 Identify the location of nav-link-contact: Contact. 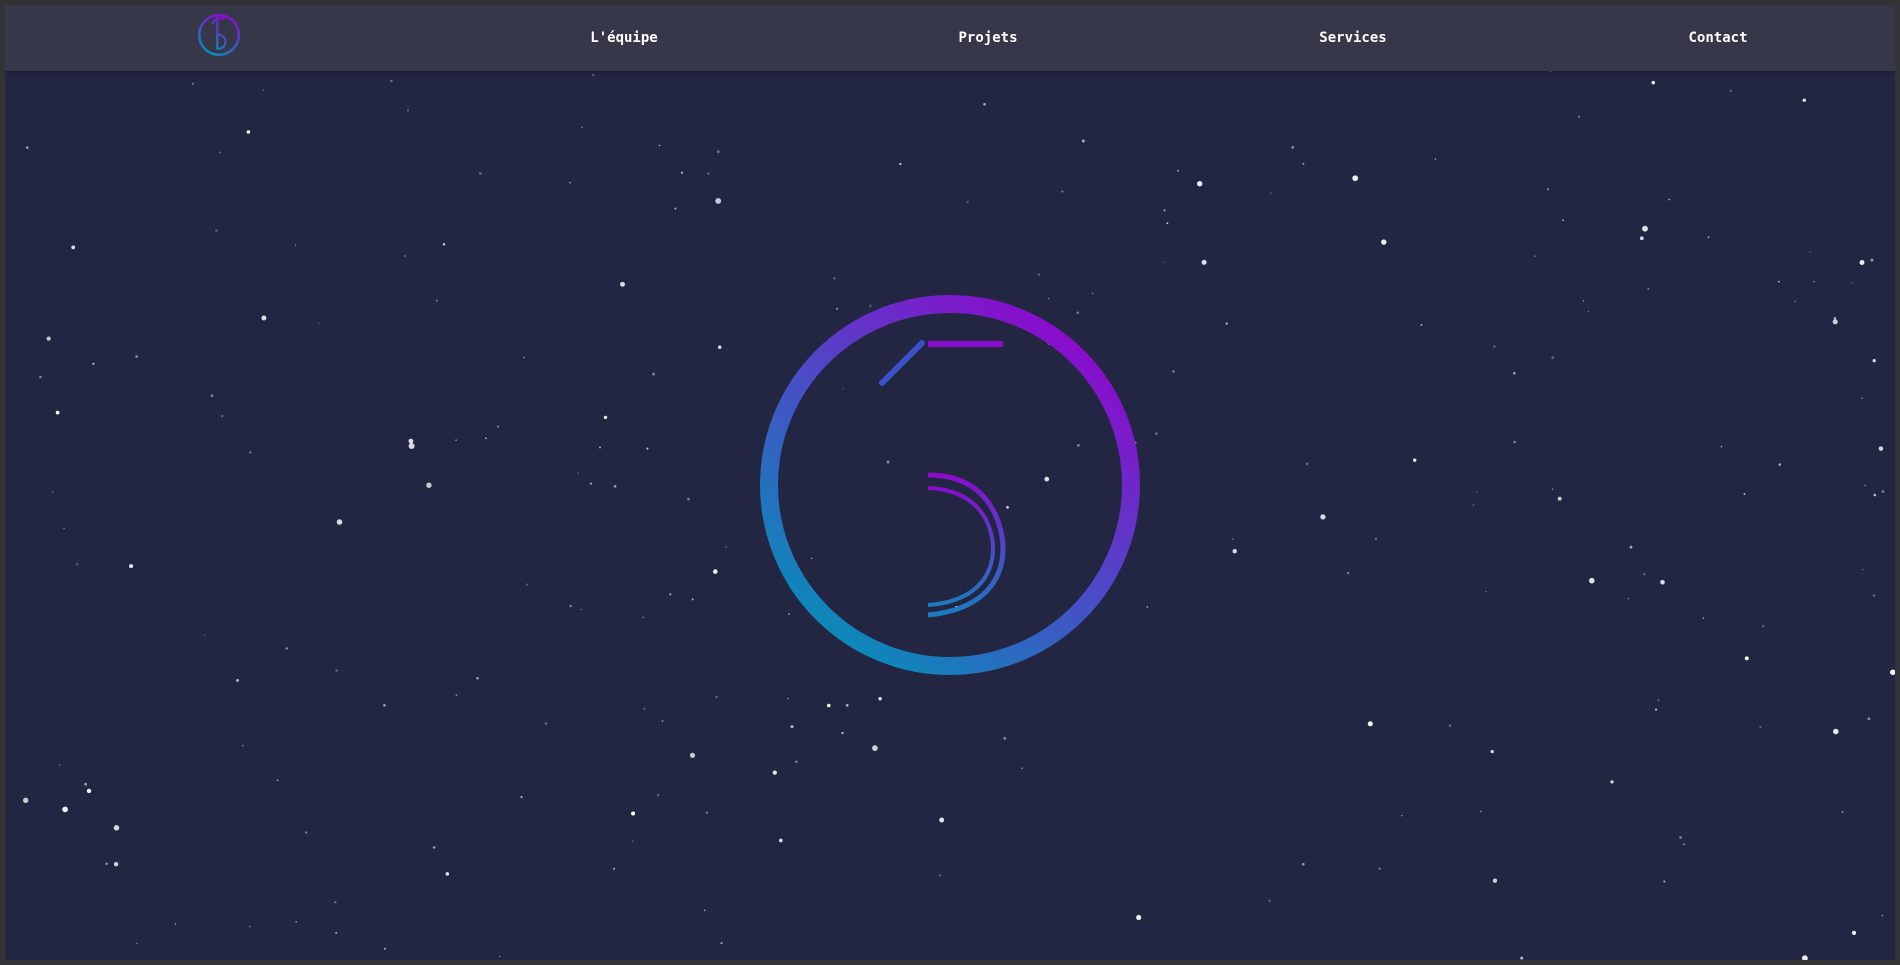
(1717, 38).